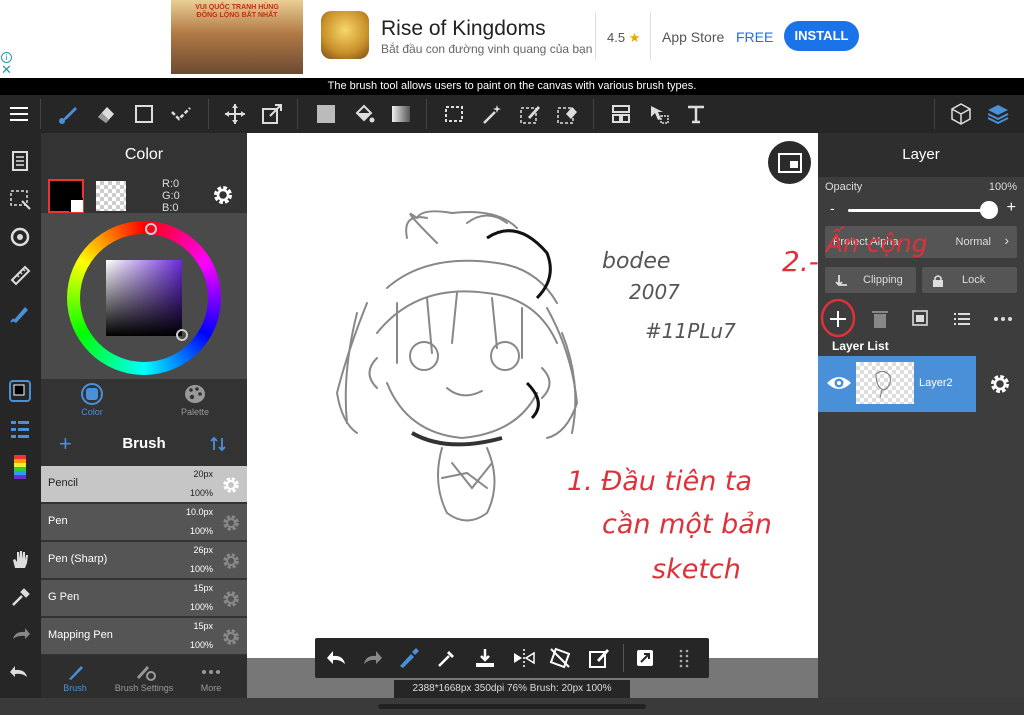 The height and width of the screenshot is (715, 1024). Describe the element at coordinates (1011, 208) in the screenshot. I see `opacity-increase-button: +` at that location.